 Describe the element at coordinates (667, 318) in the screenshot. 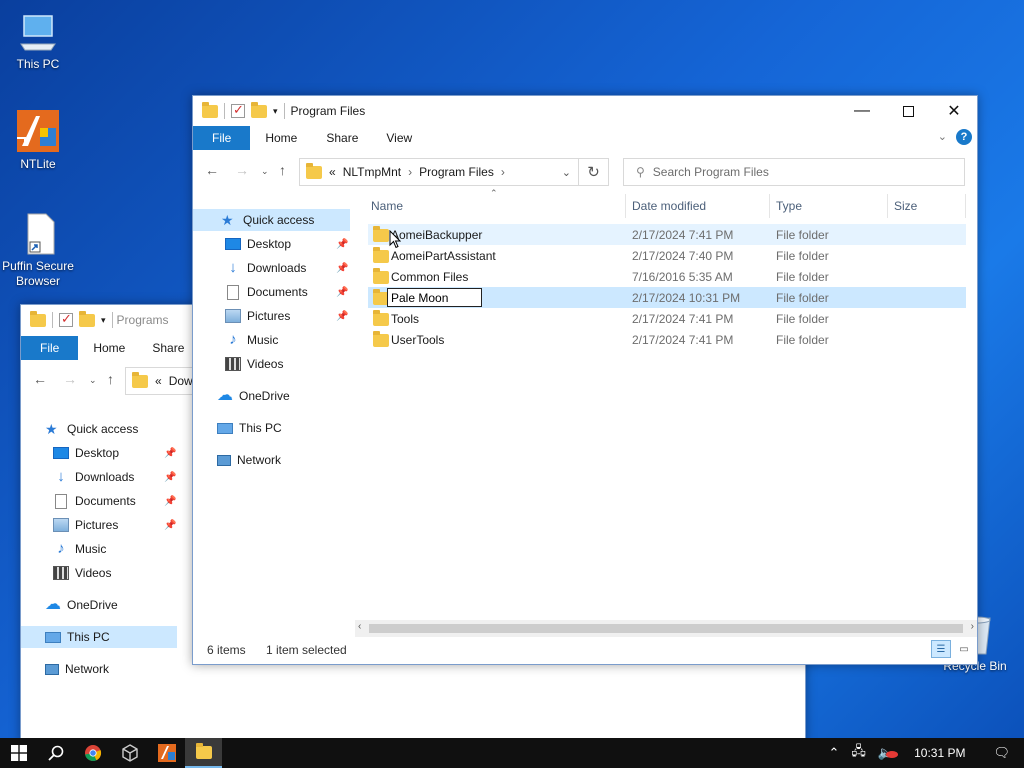

I see `file-row: Tools 2/17/2024 7:41 PM File folder` at that location.